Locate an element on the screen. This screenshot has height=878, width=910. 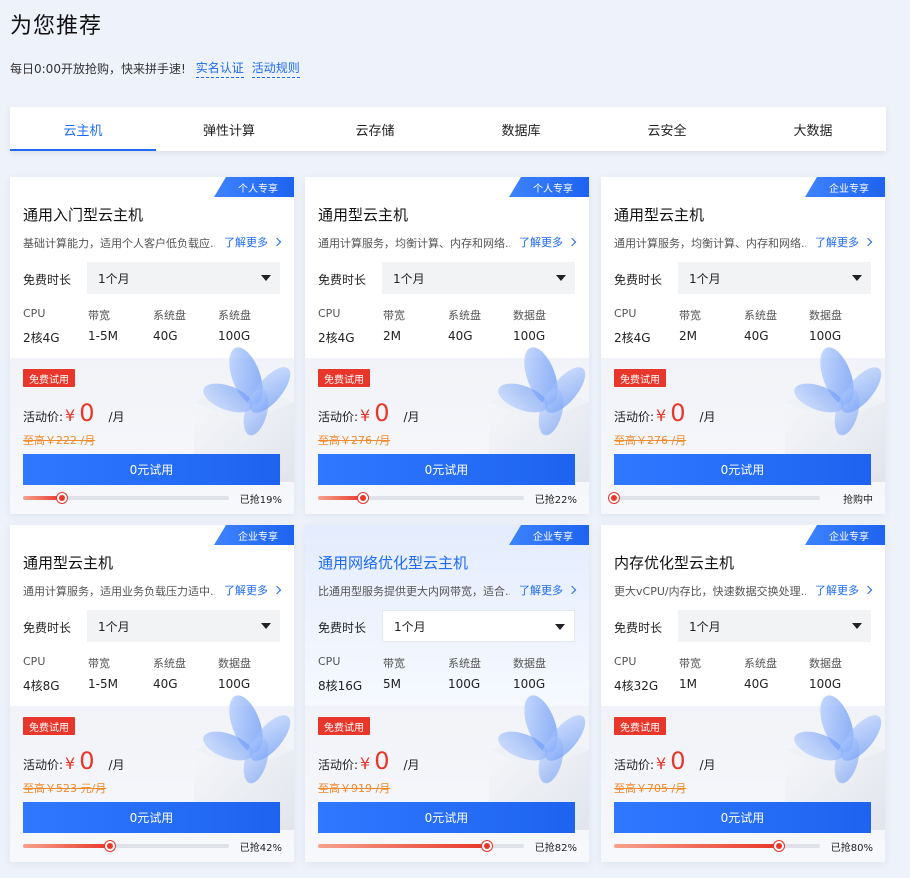
caret-down-icon is located at coordinates (266, 278).